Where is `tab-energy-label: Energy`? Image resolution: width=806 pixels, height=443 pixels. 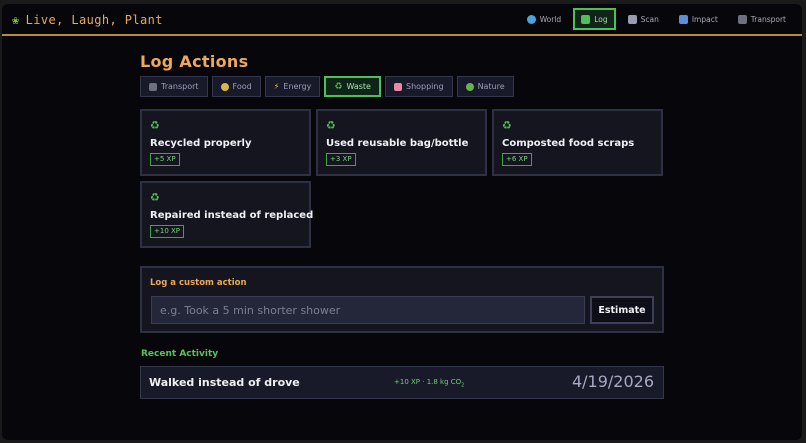 tab-energy-label: Energy is located at coordinates (297, 86).